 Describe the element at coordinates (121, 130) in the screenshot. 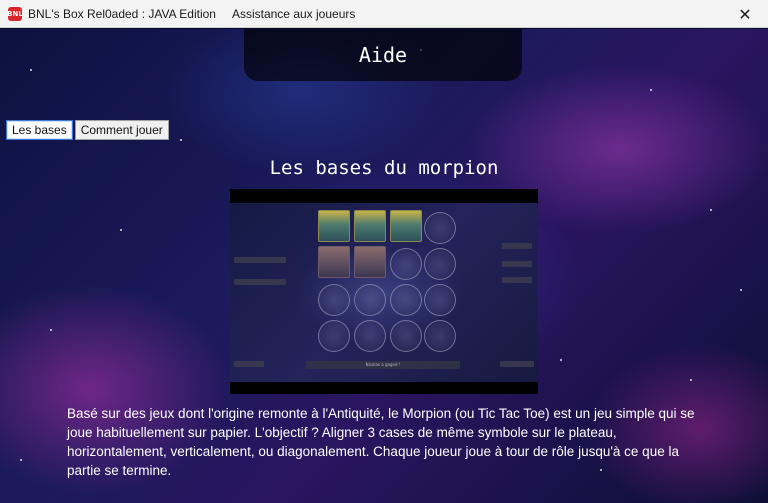

I see `tab-comment-jouer: Comment jouer` at that location.